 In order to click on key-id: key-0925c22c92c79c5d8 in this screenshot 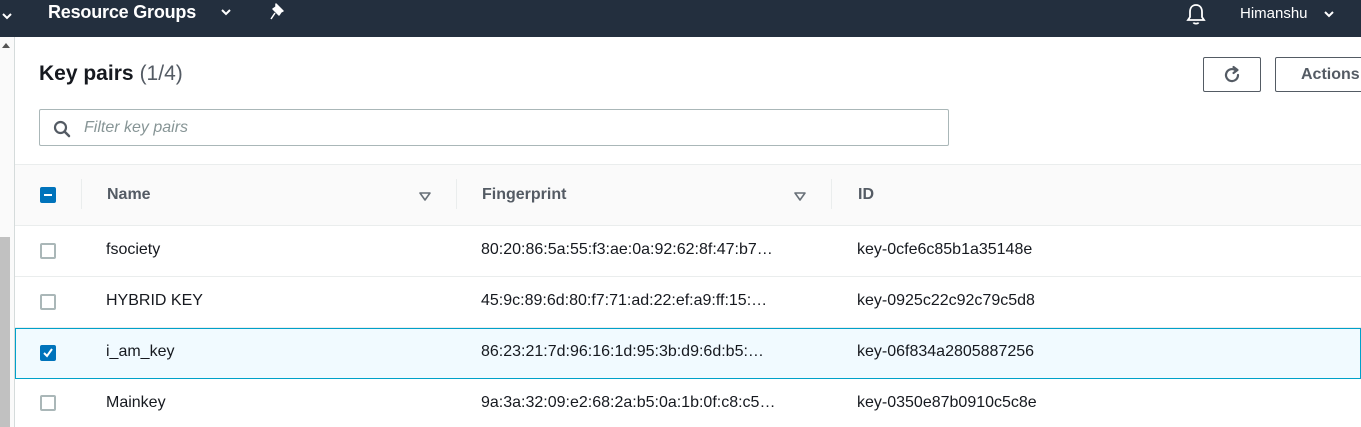, I will do `click(946, 300)`.